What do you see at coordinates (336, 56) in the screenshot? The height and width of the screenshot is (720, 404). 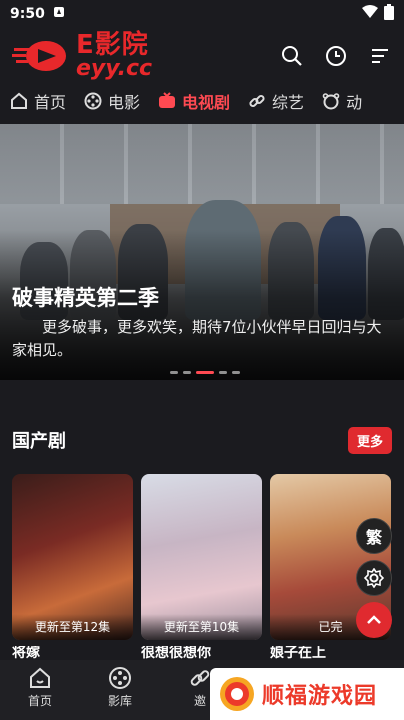 I see `history-clock-icon` at bounding box center [336, 56].